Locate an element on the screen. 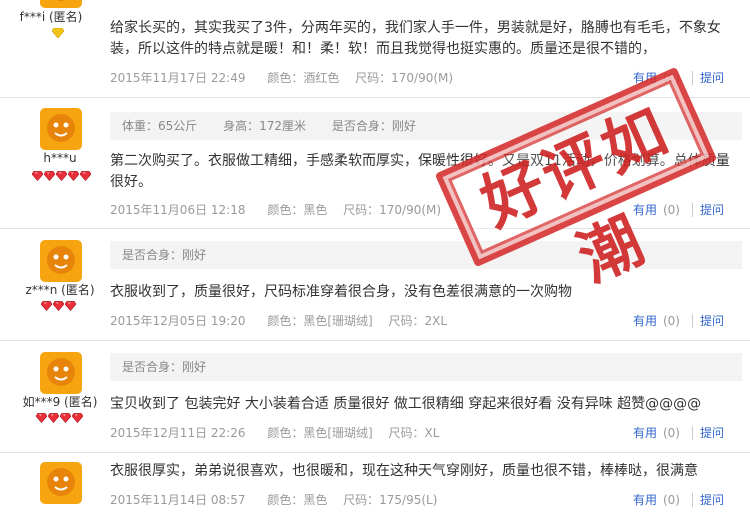 The height and width of the screenshot is (513, 750). spec-color: 颜色：酒红色 is located at coordinates (303, 78).